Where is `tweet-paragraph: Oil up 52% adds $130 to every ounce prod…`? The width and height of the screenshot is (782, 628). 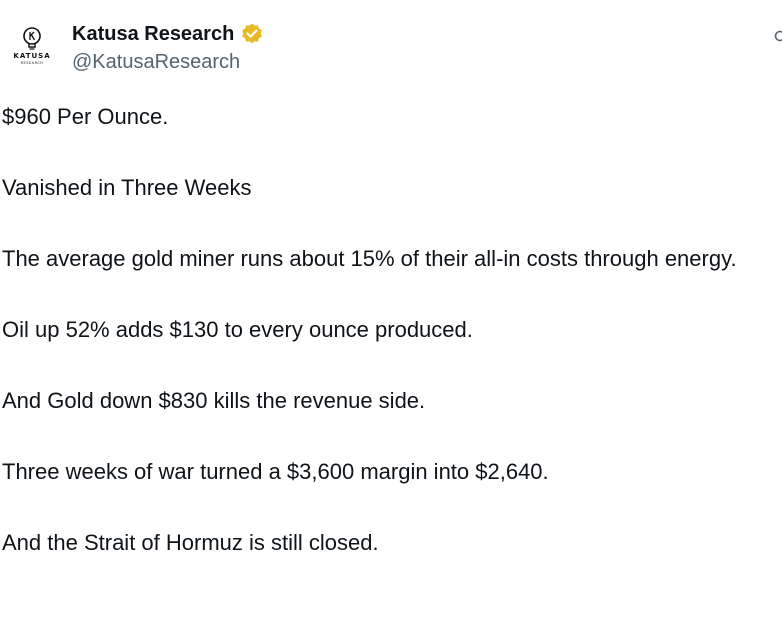 tweet-paragraph: Oil up 52% adds $130 to every ounce prod… is located at coordinates (237, 329).